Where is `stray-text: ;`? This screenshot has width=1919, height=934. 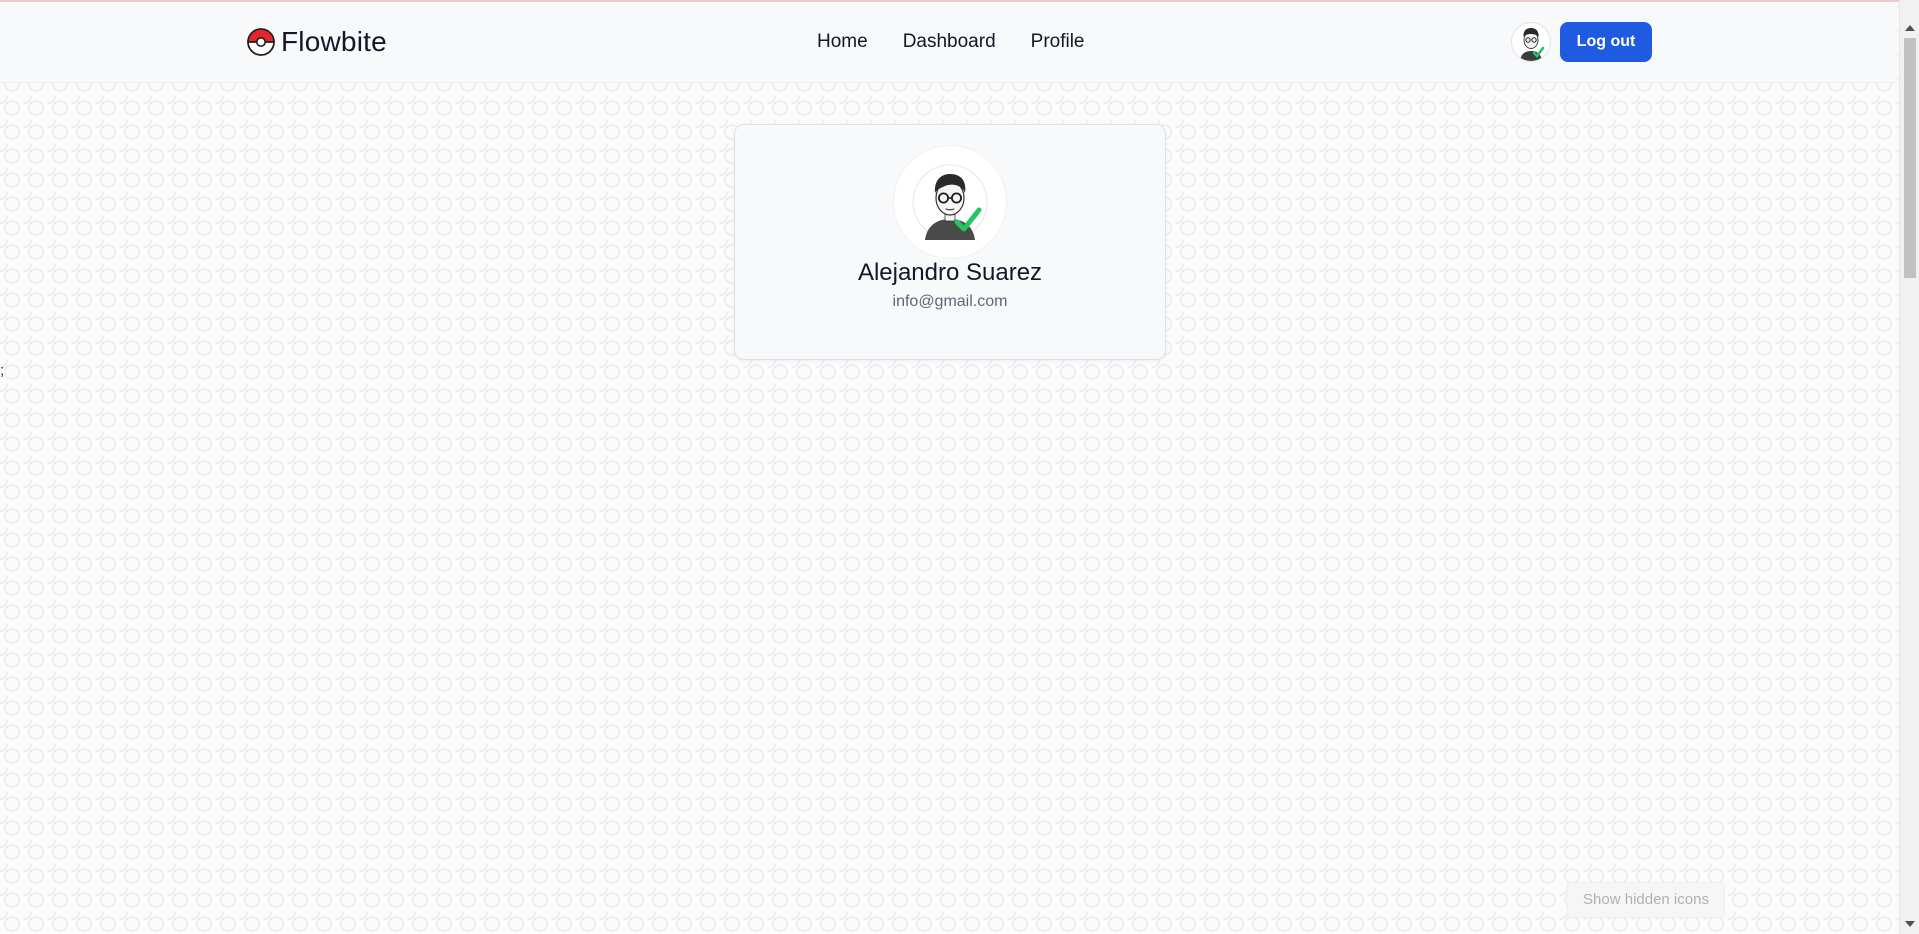 stray-text: ; is located at coordinates (2, 370).